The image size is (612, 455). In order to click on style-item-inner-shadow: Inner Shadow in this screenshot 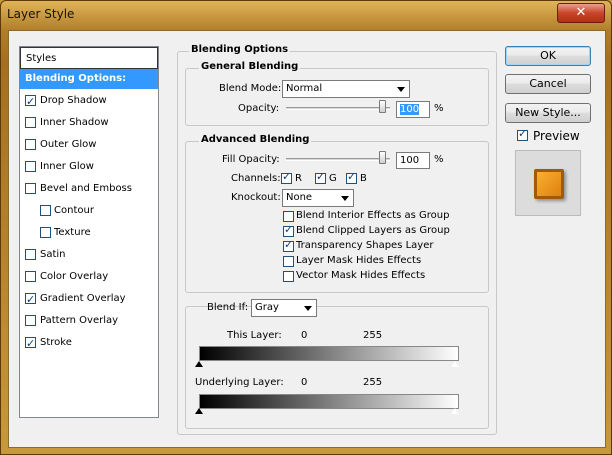, I will do `click(89, 123)`.